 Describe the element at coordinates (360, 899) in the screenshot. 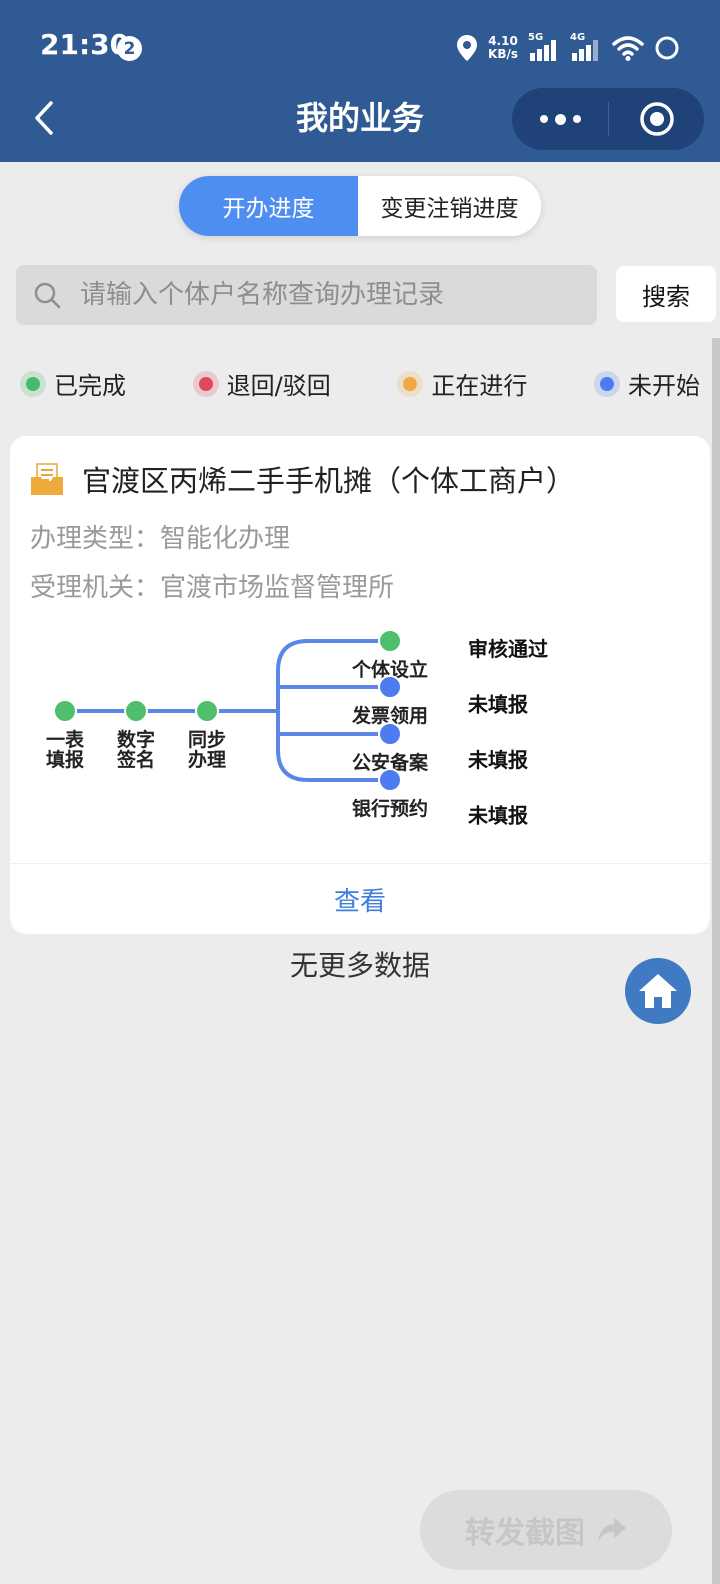

I see `view-button: 查看` at that location.